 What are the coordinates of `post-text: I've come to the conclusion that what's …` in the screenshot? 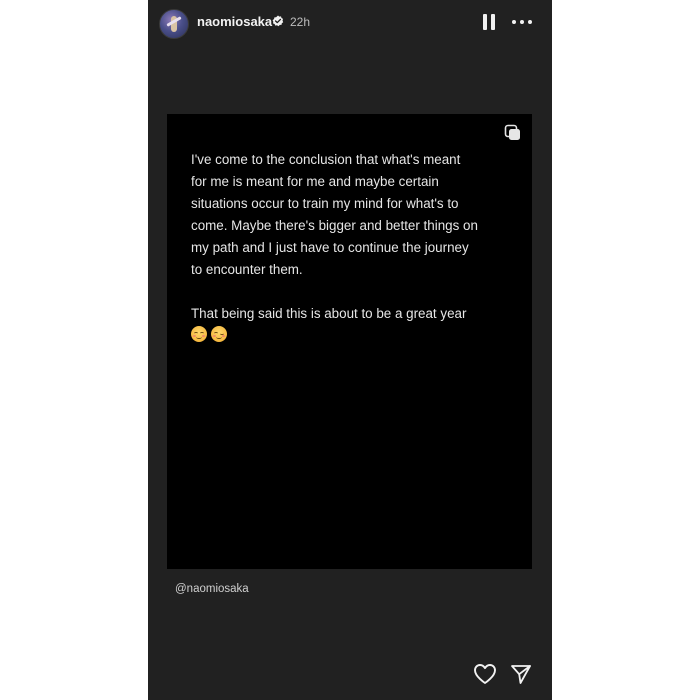 It's located at (334, 236).